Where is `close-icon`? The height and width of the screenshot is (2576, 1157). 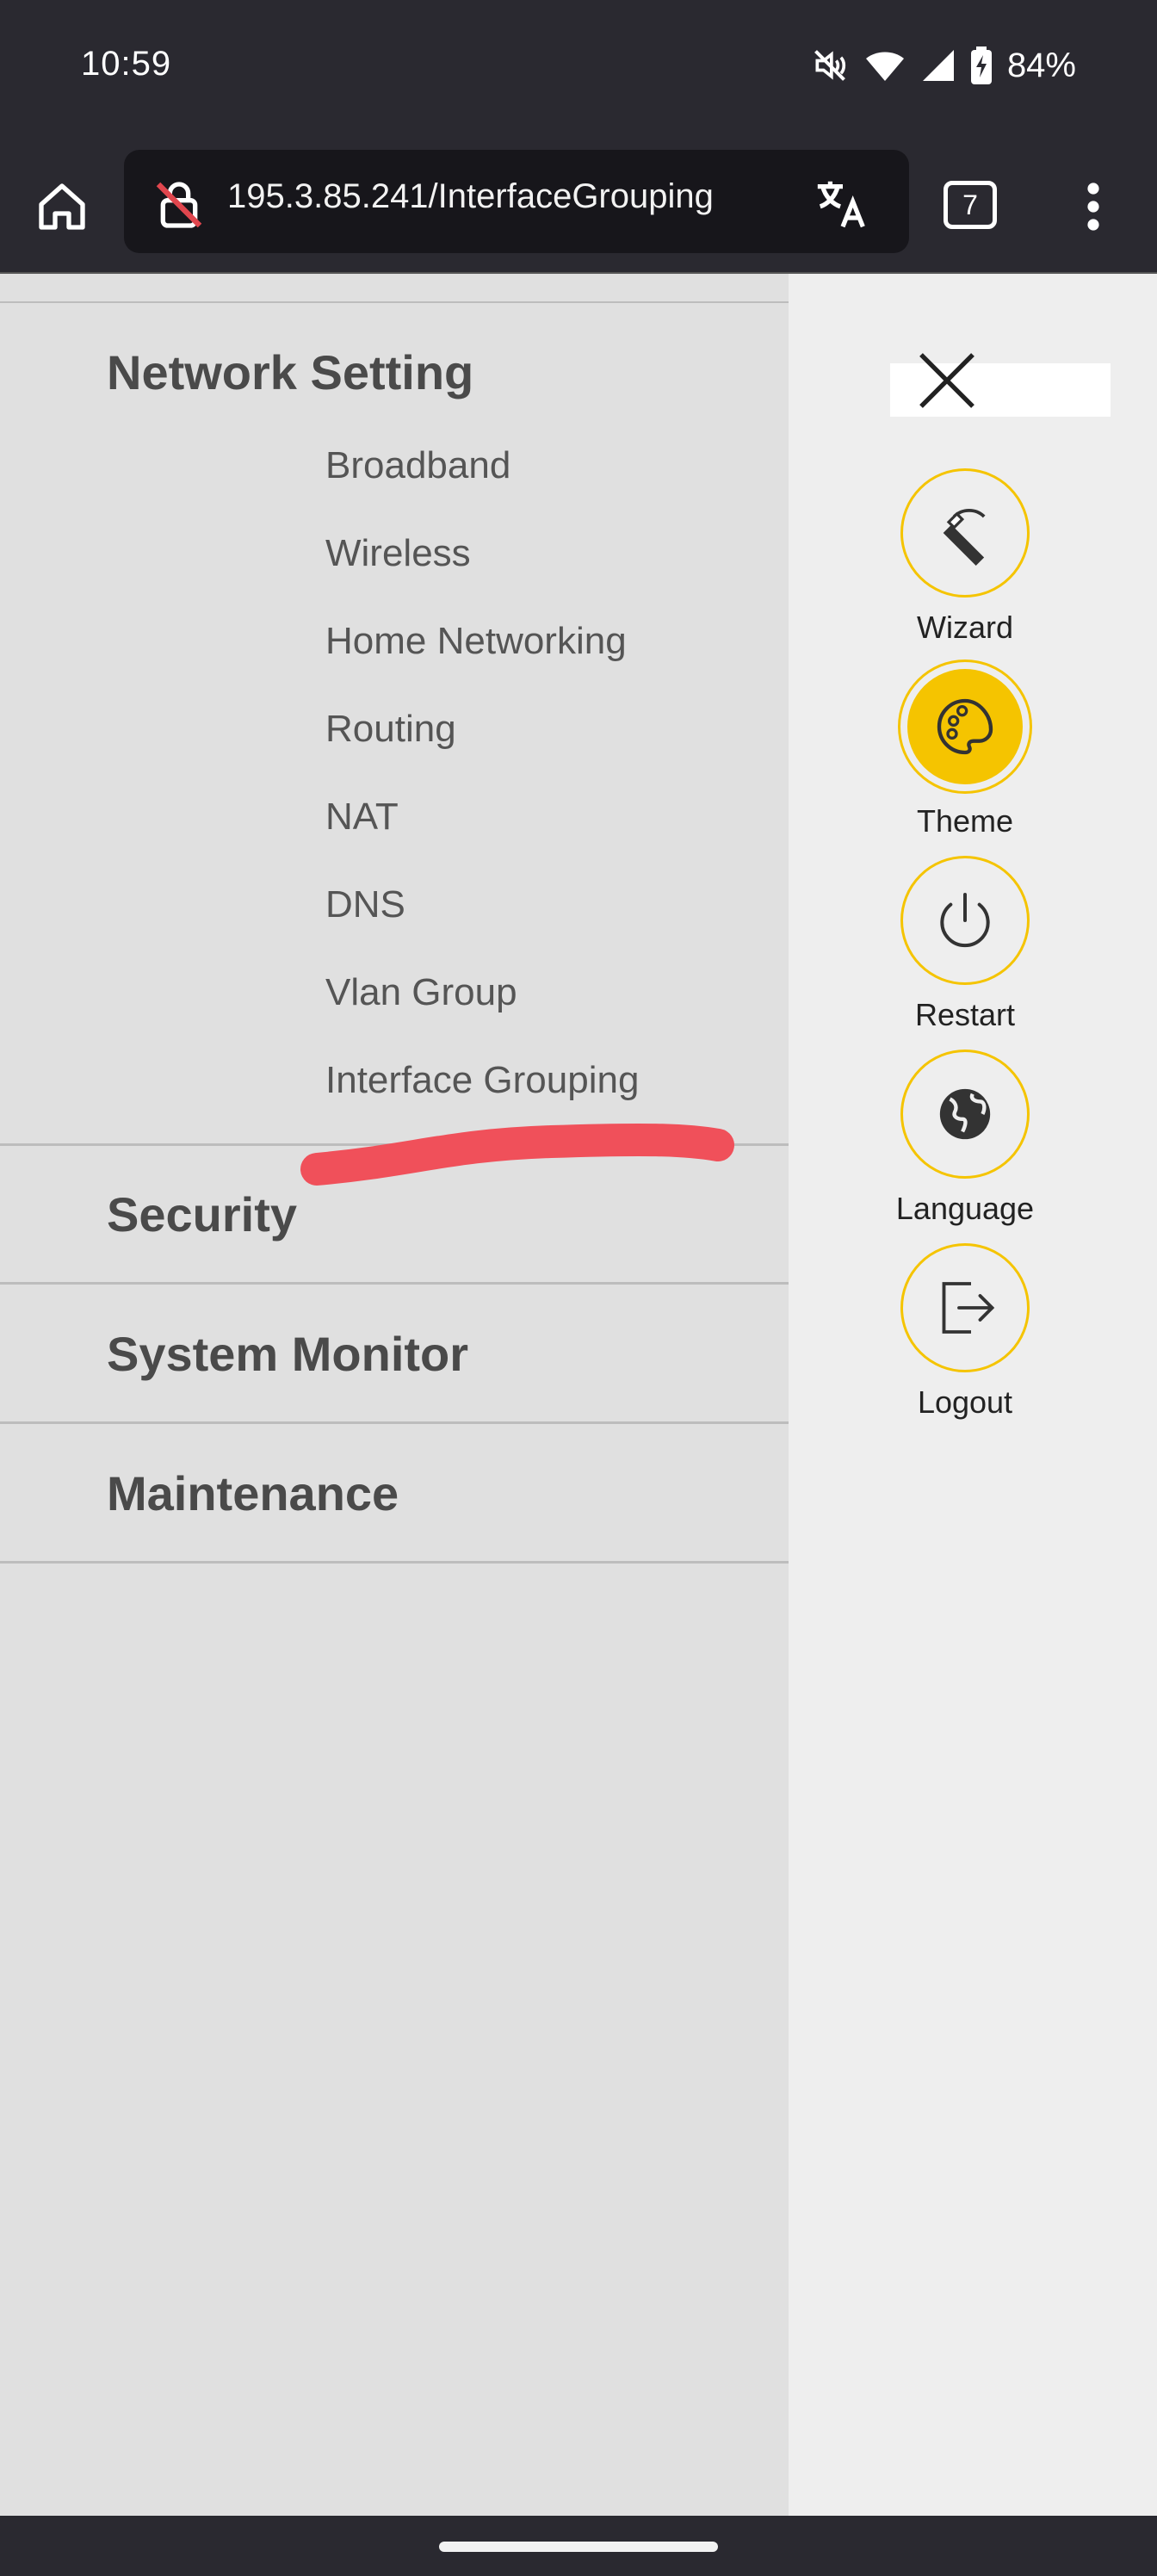
close-icon is located at coordinates (947, 380).